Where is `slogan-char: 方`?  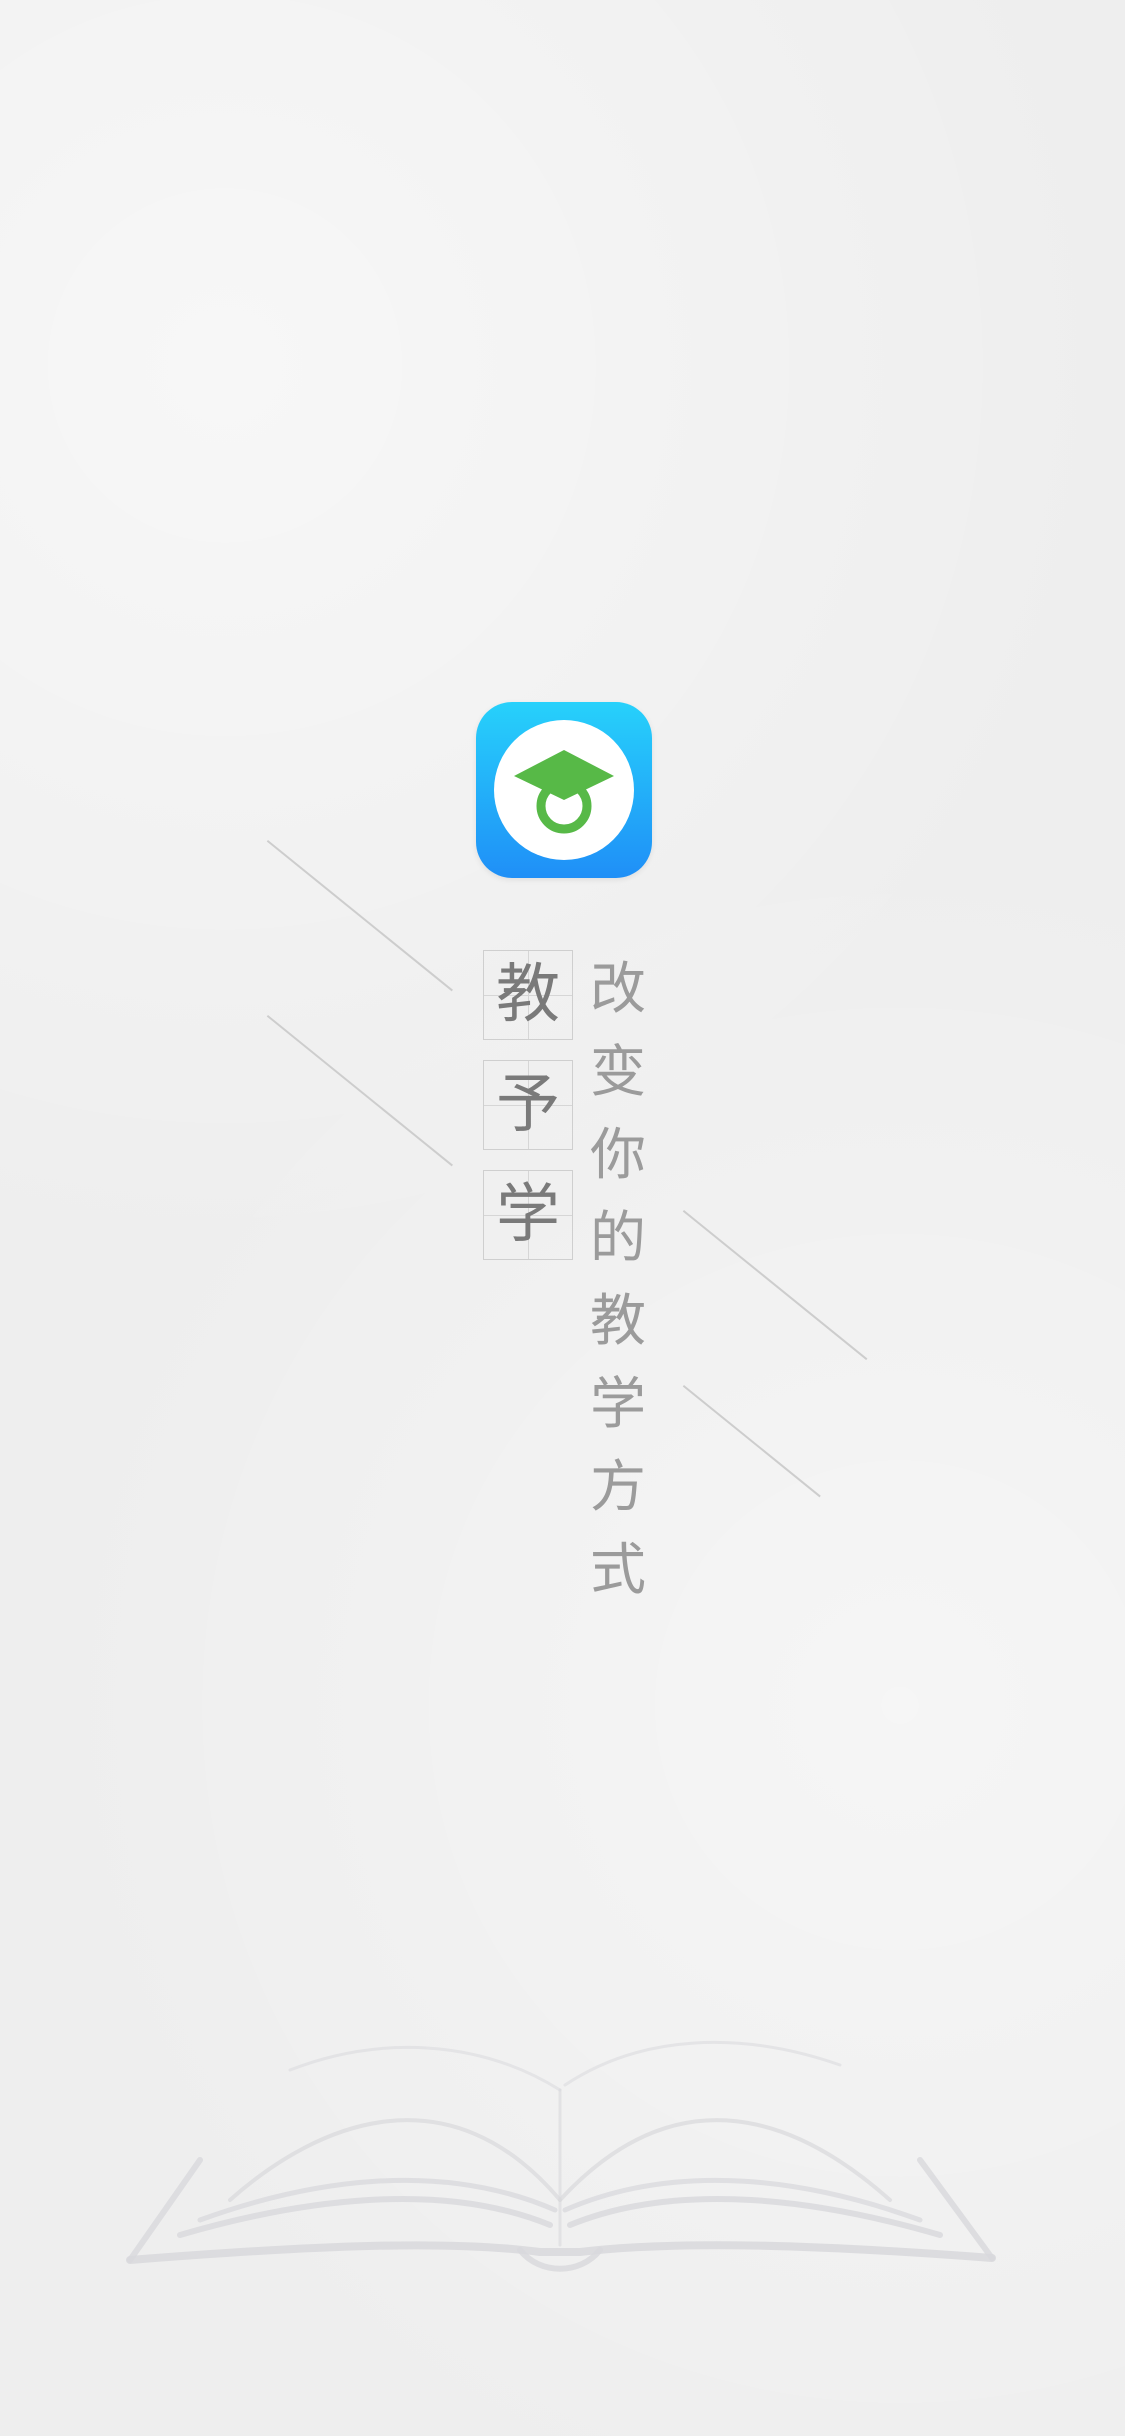
slogan-char: 方 is located at coordinates (618, 1487).